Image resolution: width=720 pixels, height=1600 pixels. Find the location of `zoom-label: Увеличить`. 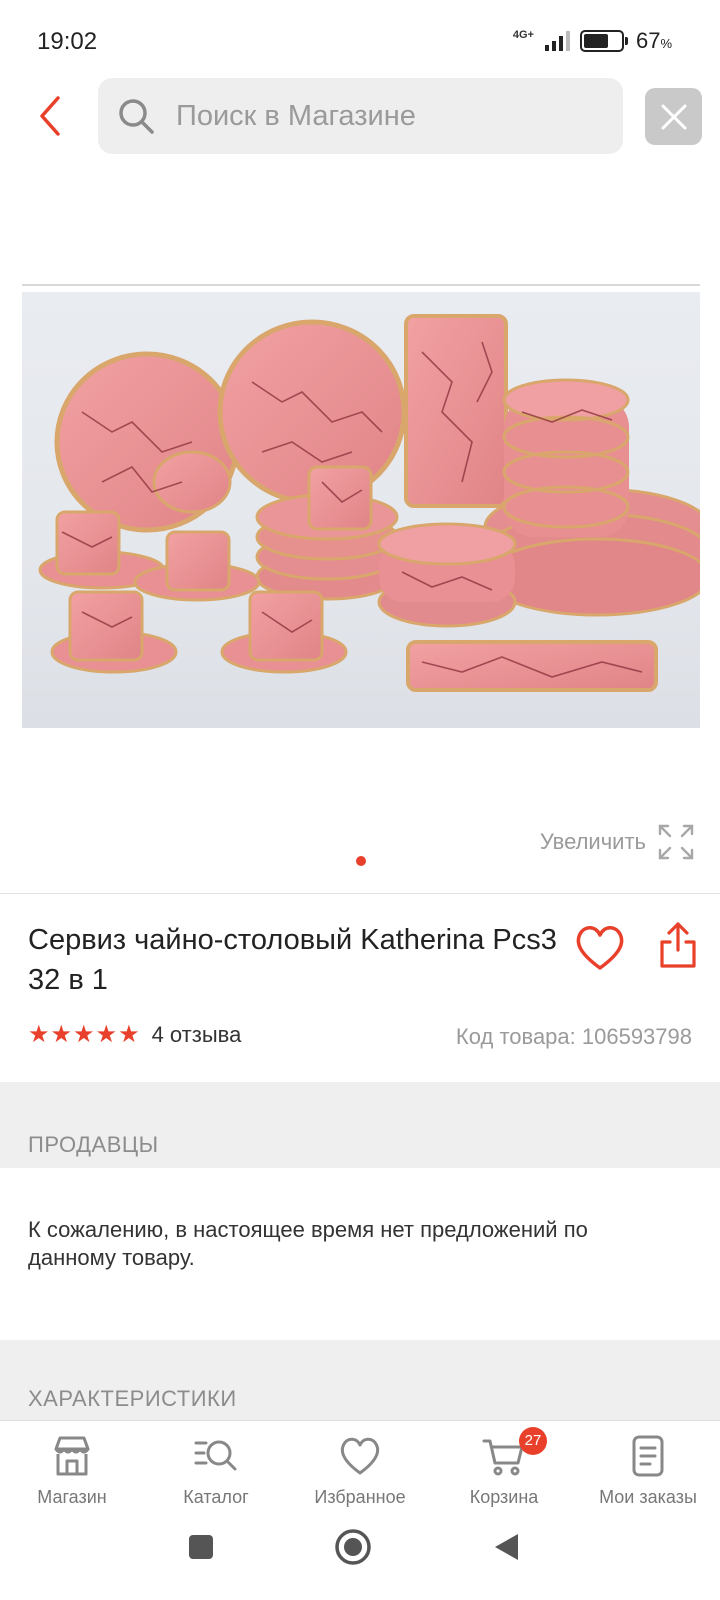

zoom-label: Увеличить is located at coordinates (592, 841).